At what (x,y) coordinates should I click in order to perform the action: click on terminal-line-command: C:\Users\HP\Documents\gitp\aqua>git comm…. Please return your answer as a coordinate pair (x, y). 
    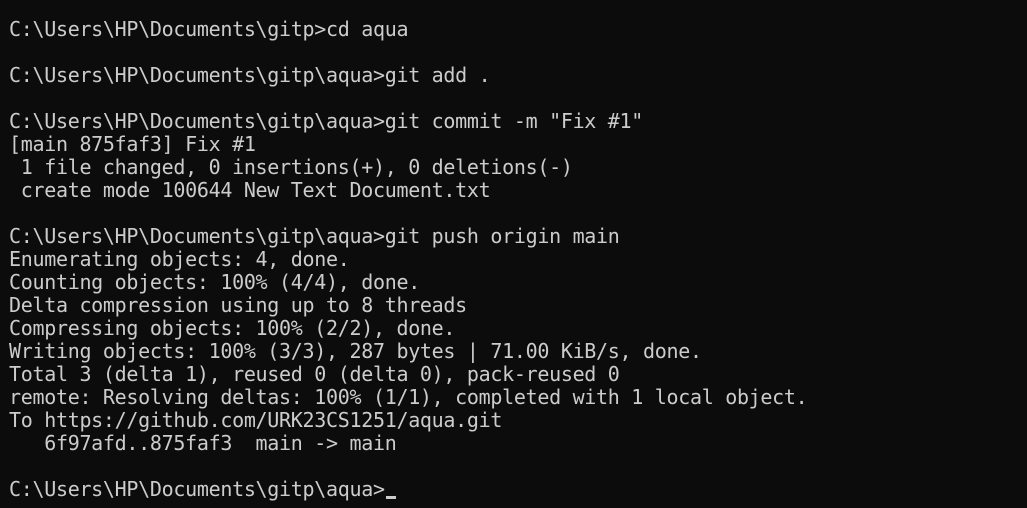
    Looking at the image, I should click on (326, 121).